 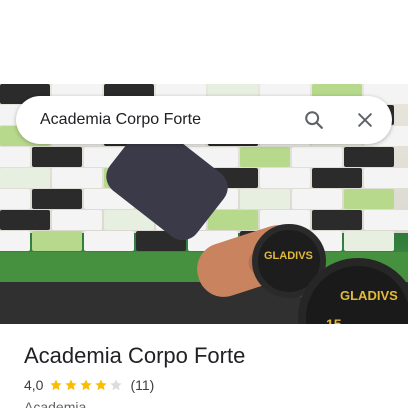 What do you see at coordinates (142, 385) in the screenshot?
I see `review-count: (11)` at bounding box center [142, 385].